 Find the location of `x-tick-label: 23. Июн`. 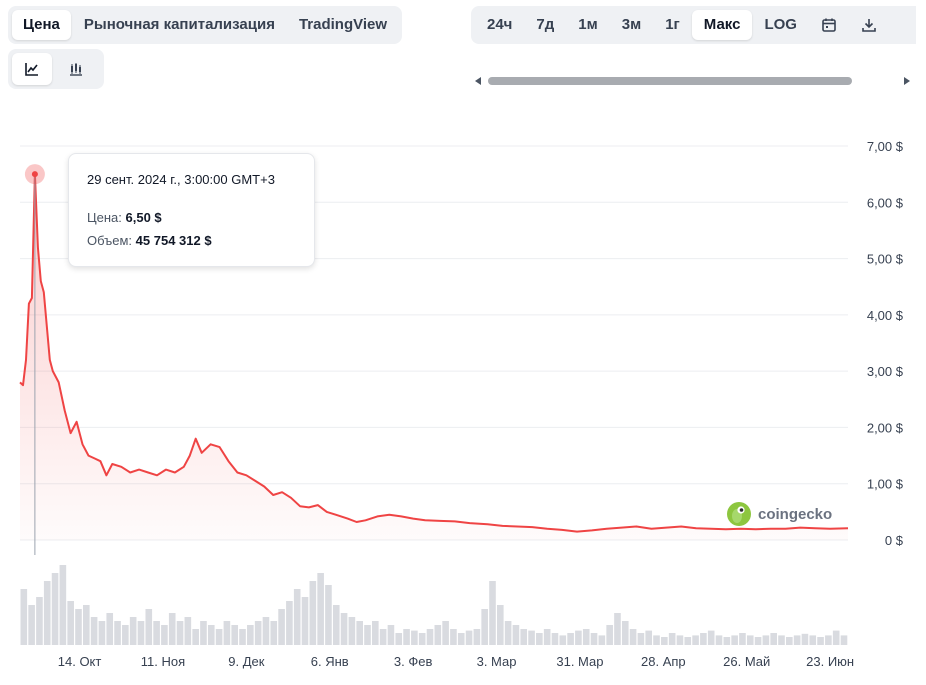

x-tick-label: 23. Июн is located at coordinates (830, 661).